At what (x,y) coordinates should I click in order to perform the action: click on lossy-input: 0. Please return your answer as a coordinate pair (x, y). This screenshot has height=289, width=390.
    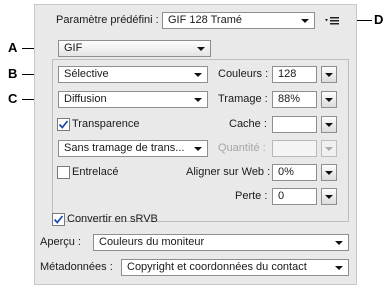
    Looking at the image, I should click on (294, 196).